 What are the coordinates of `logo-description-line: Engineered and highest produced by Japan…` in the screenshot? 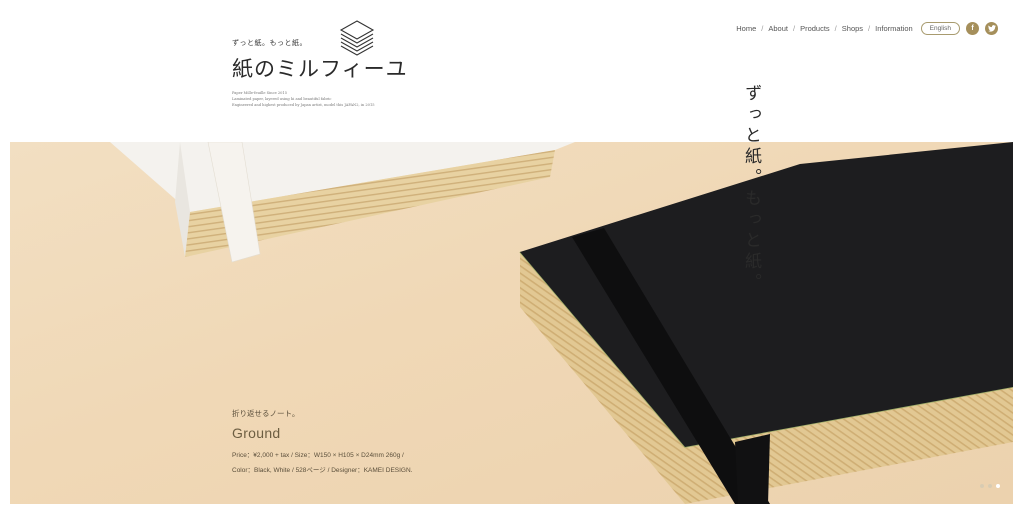 It's located at (303, 105).